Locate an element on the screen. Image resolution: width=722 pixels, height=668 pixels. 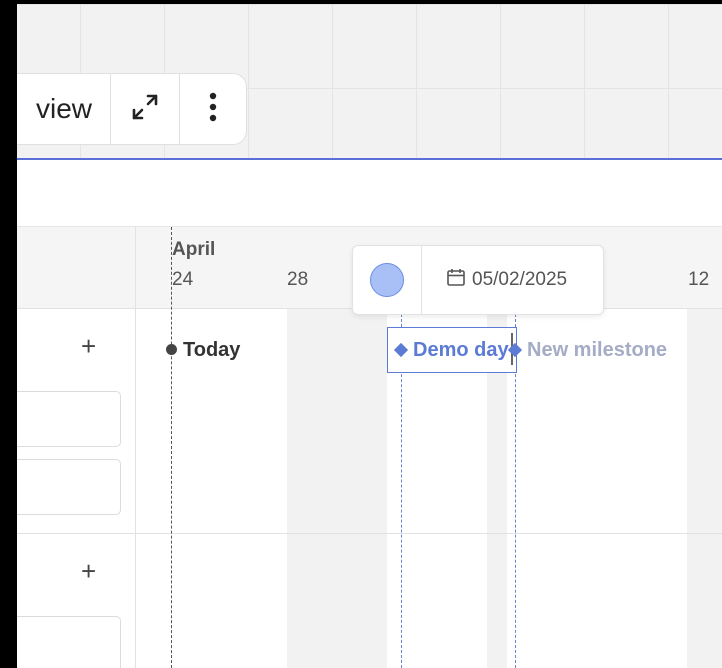
row-separator is located at coordinates (369, 533).